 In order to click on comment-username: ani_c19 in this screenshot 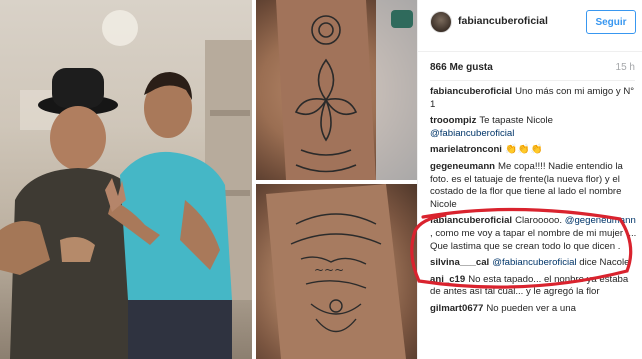, I will do `click(447, 279)`.